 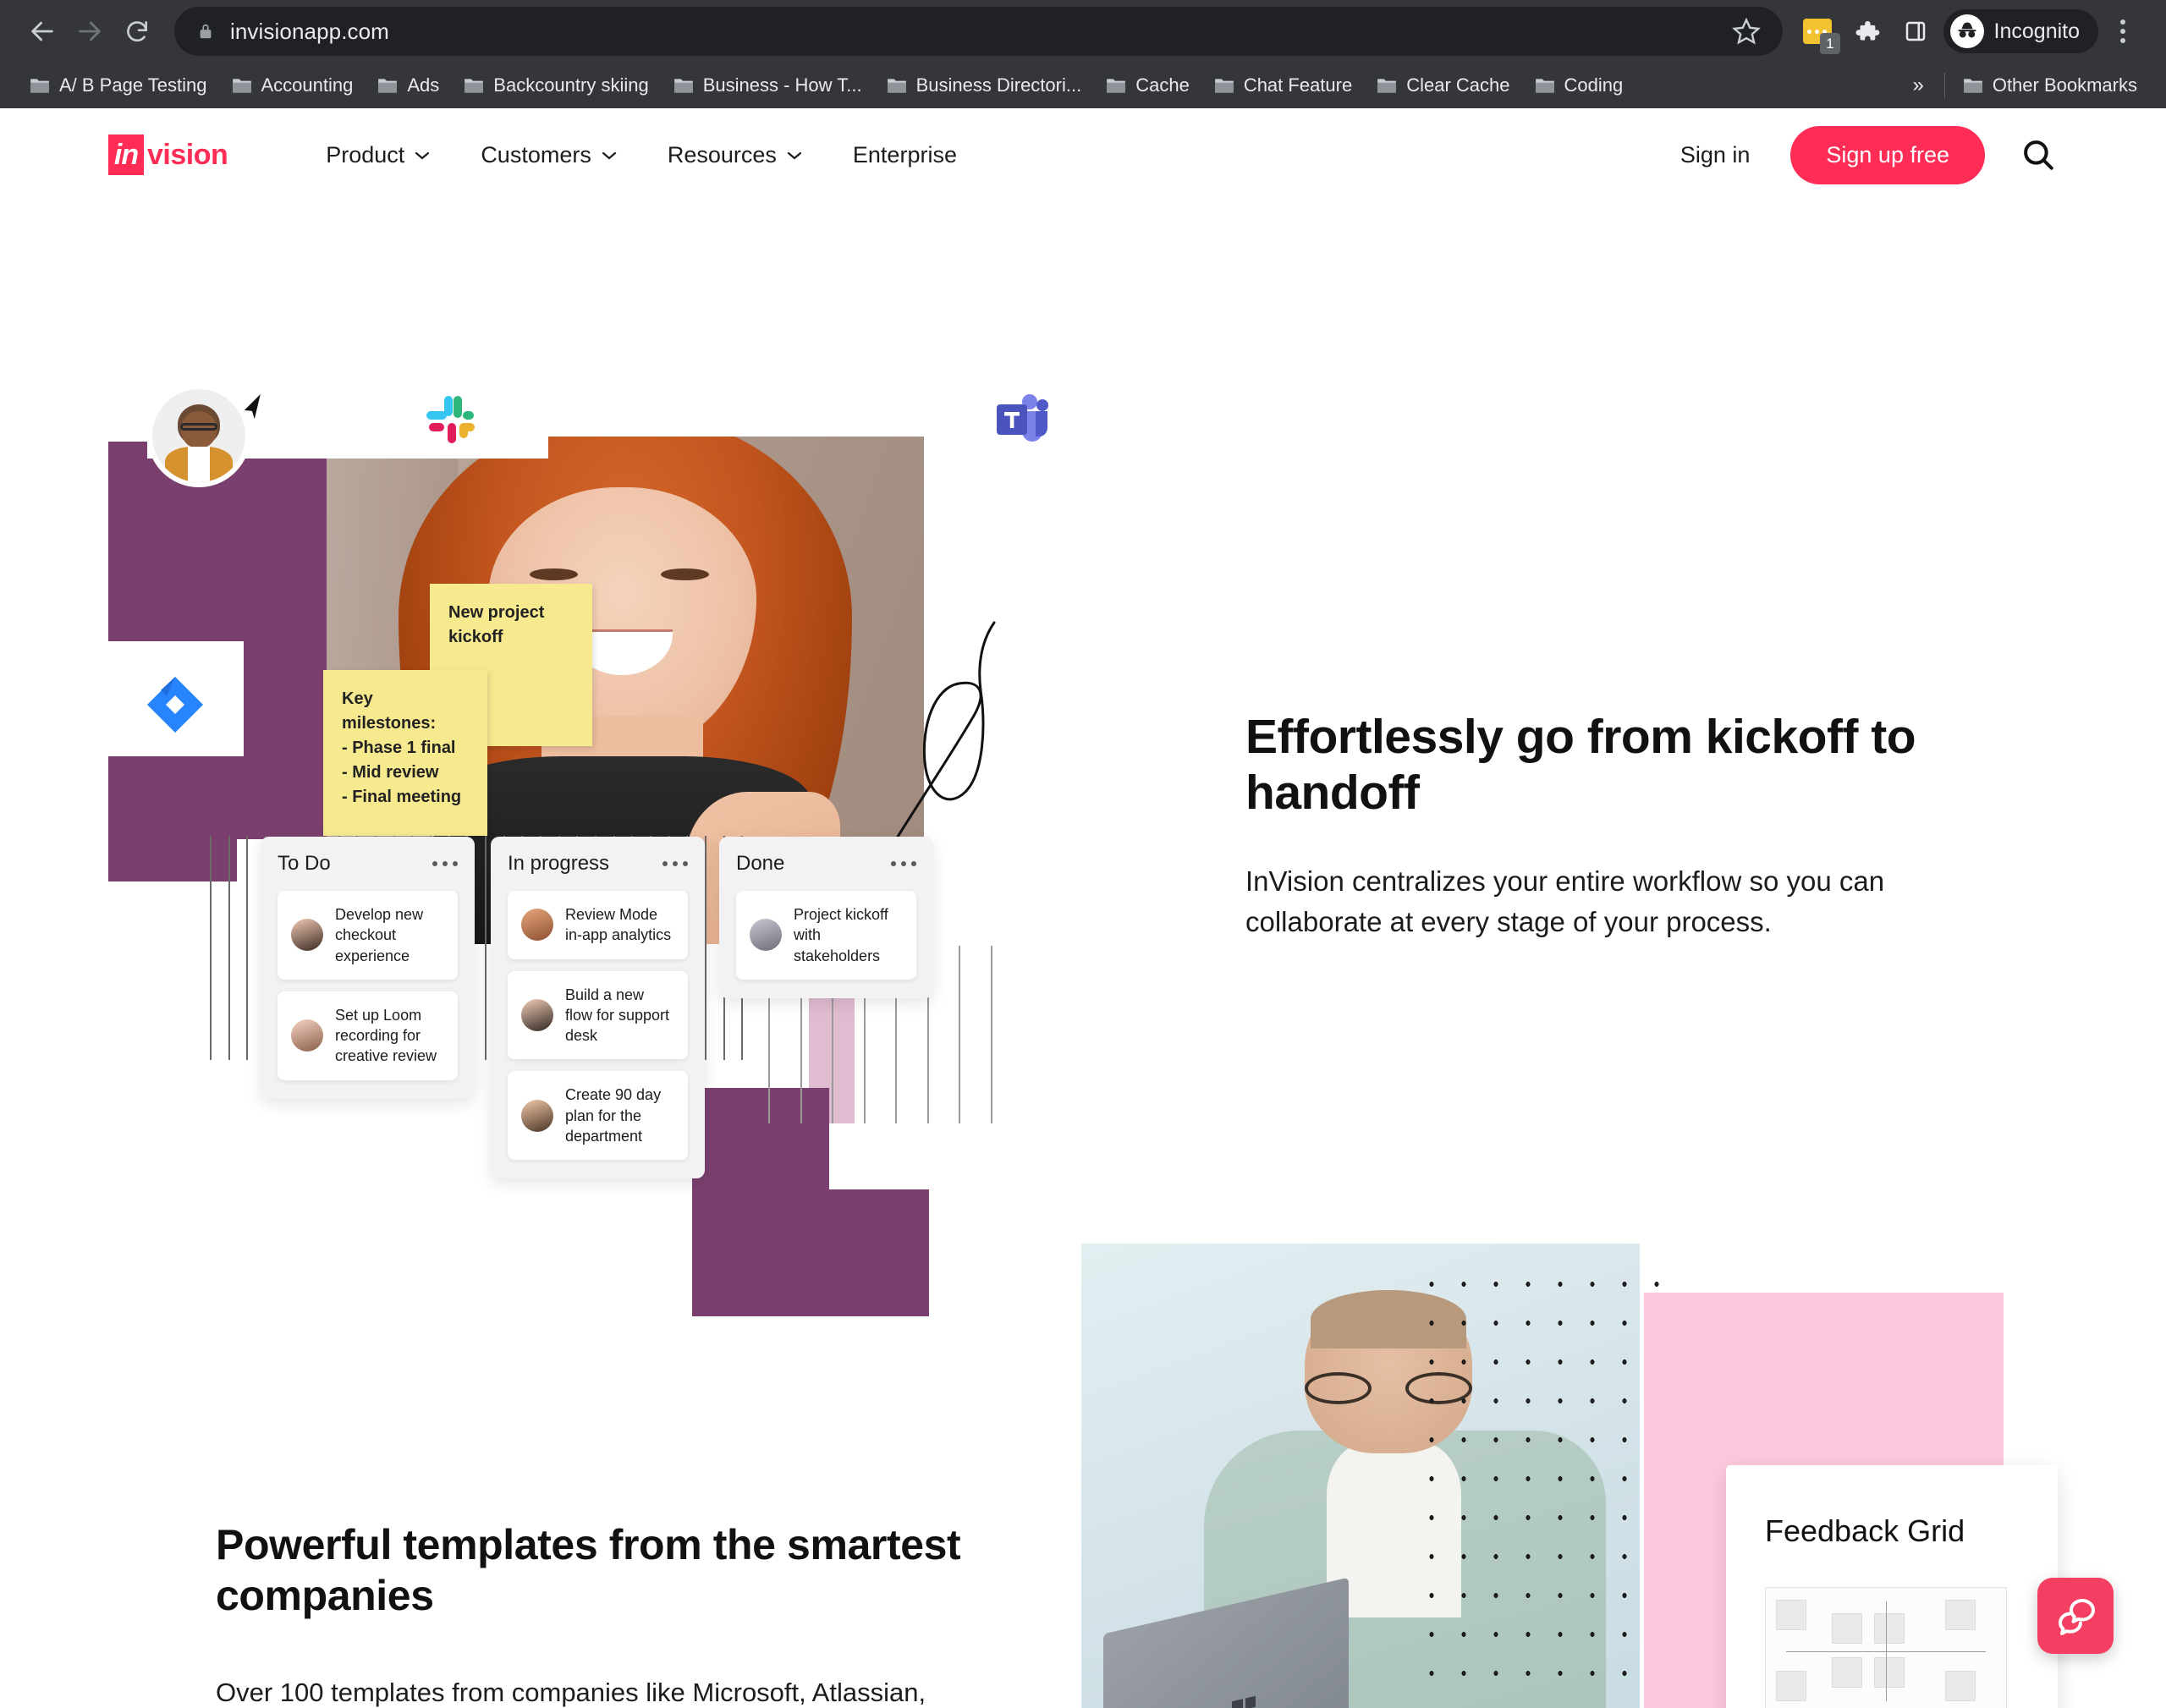 I want to click on templates-illustration: Feedback Grid Try Template, so click(x=1623, y=1476).